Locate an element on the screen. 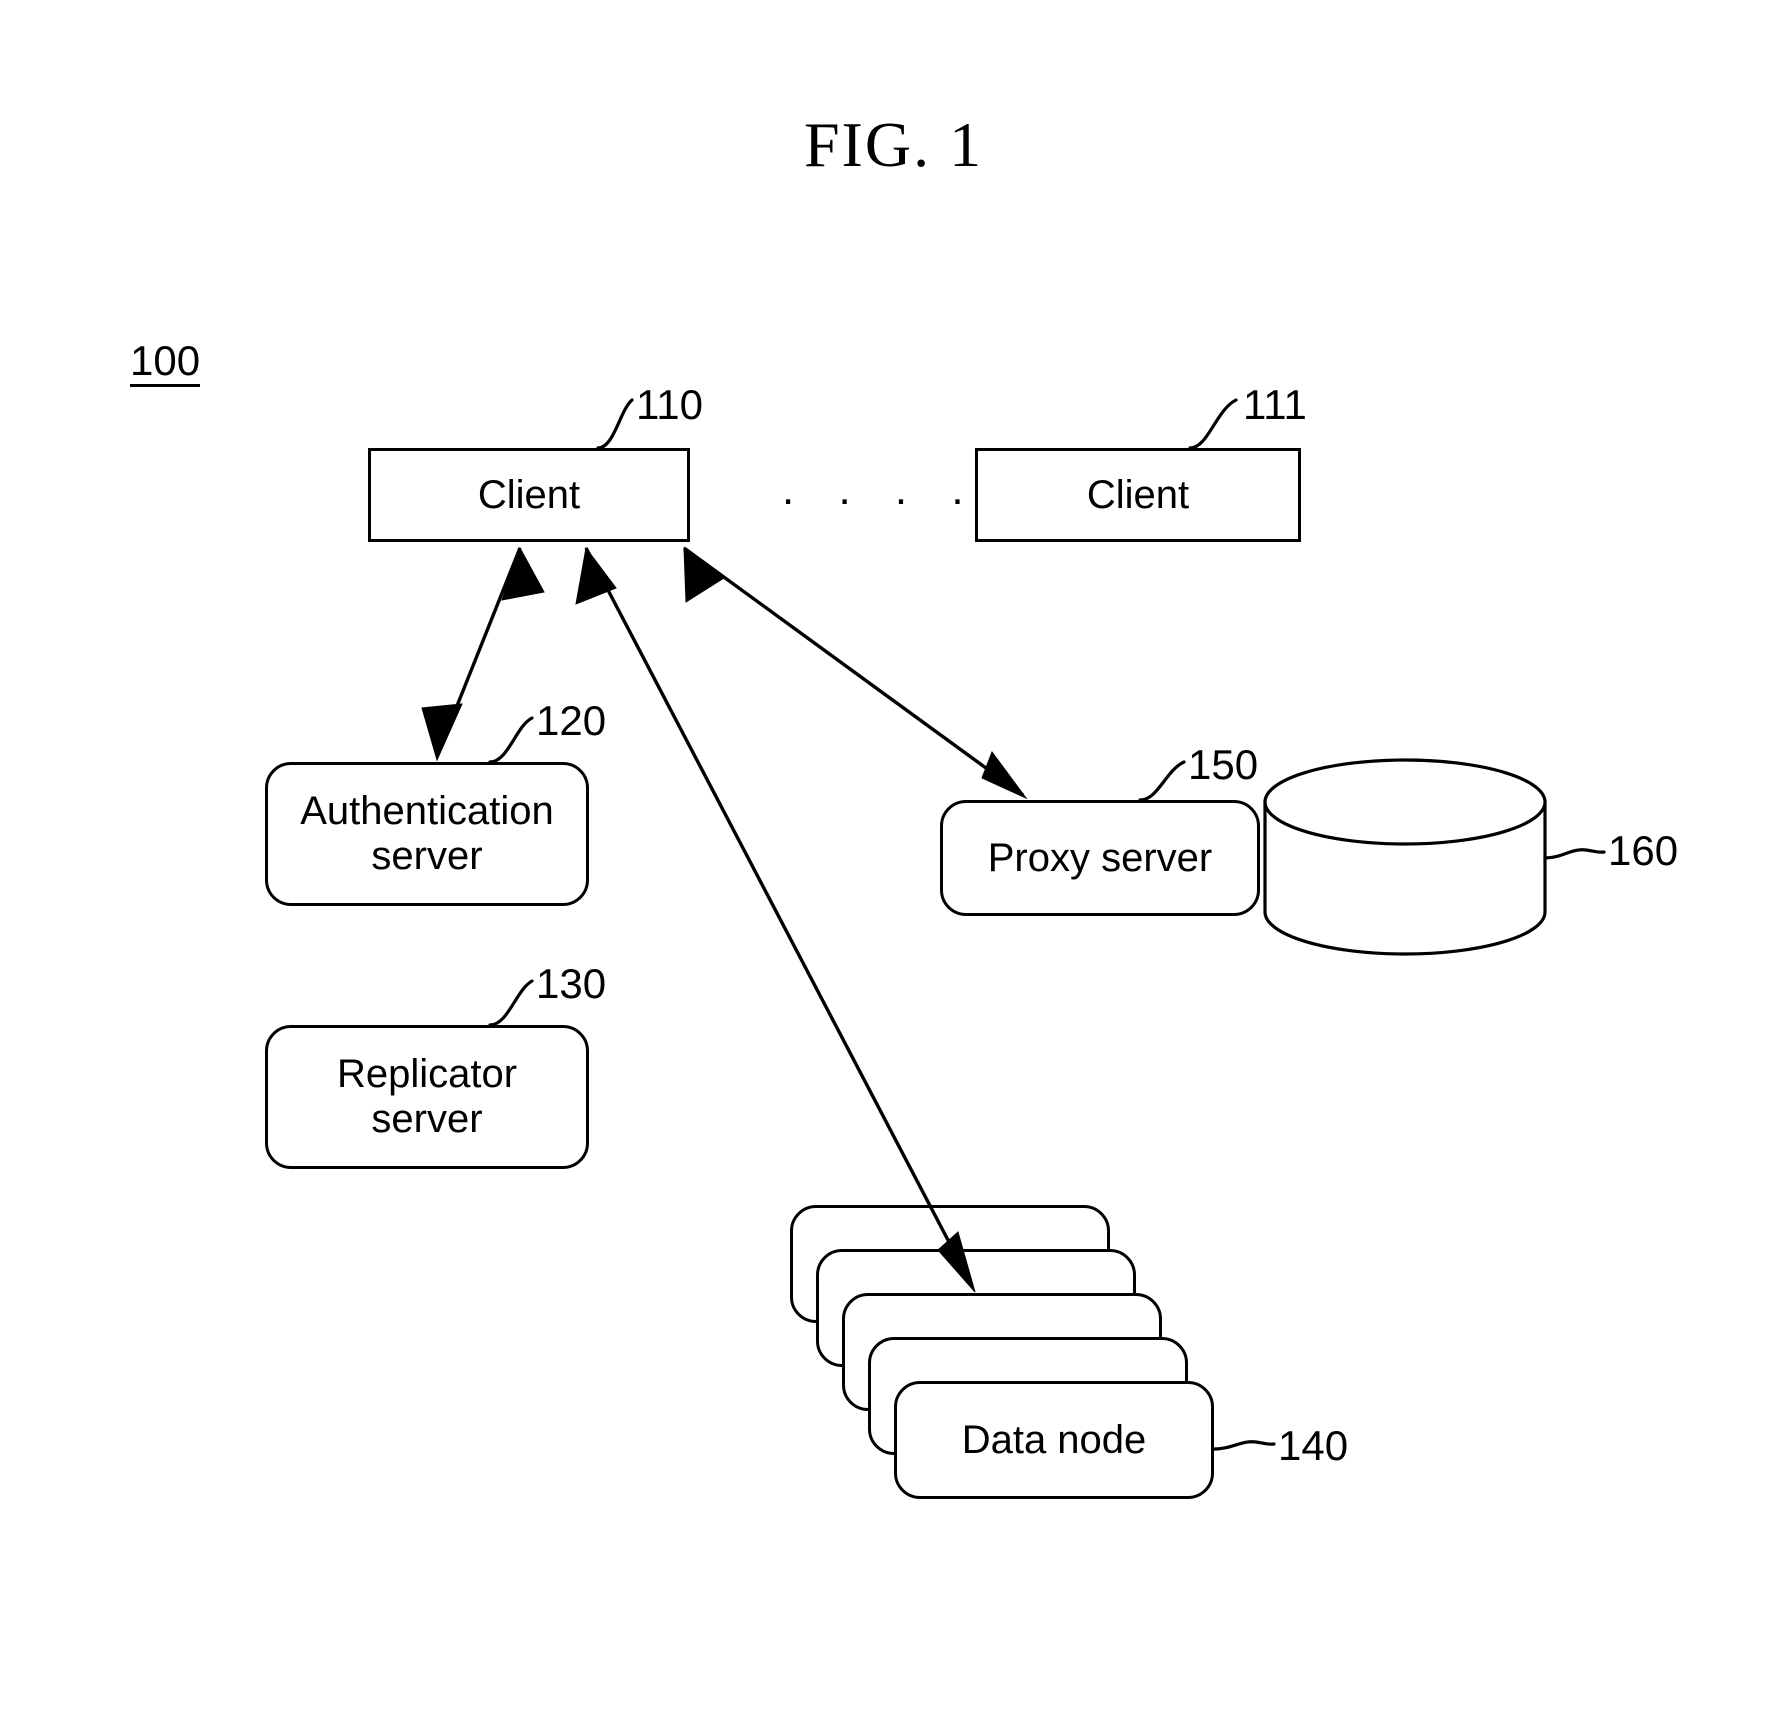 The height and width of the screenshot is (1709, 1787). reference-150: 150 is located at coordinates (1223, 764).